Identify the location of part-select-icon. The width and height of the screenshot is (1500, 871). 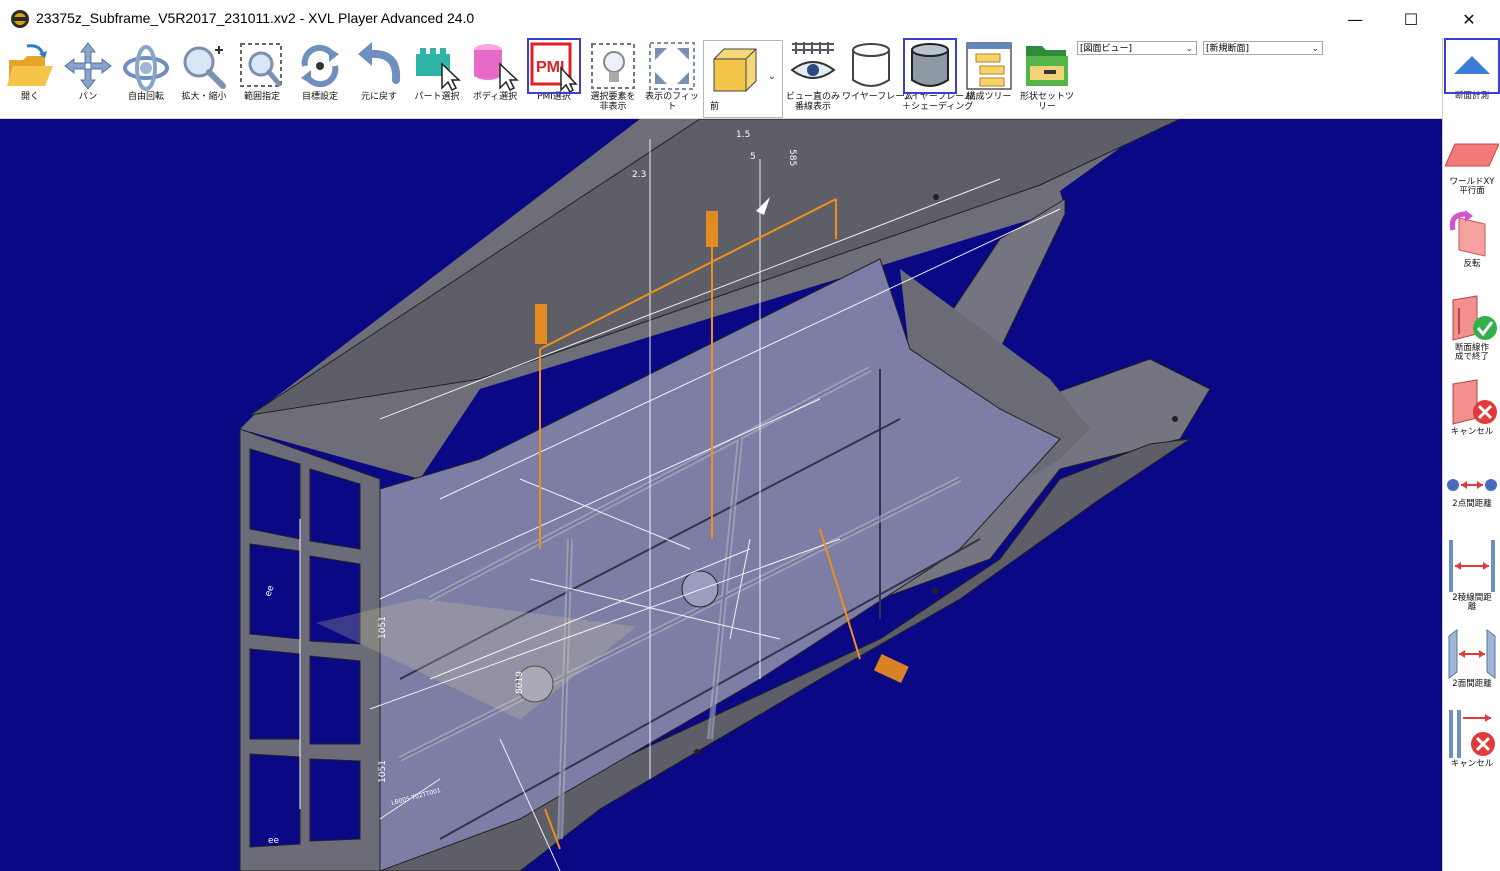
(438, 70).